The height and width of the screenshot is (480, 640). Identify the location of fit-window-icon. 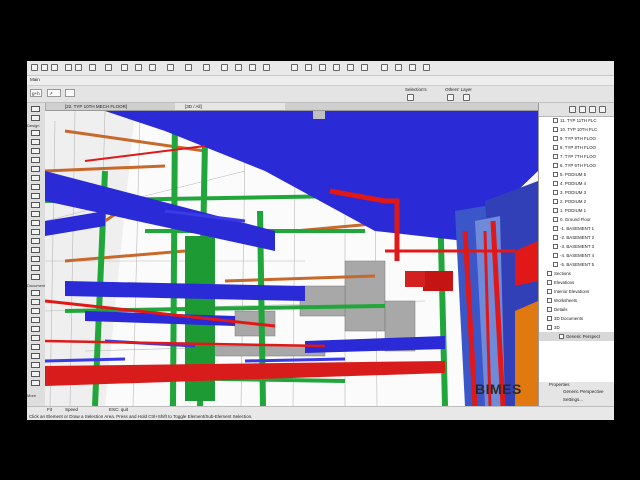
(252, 67).